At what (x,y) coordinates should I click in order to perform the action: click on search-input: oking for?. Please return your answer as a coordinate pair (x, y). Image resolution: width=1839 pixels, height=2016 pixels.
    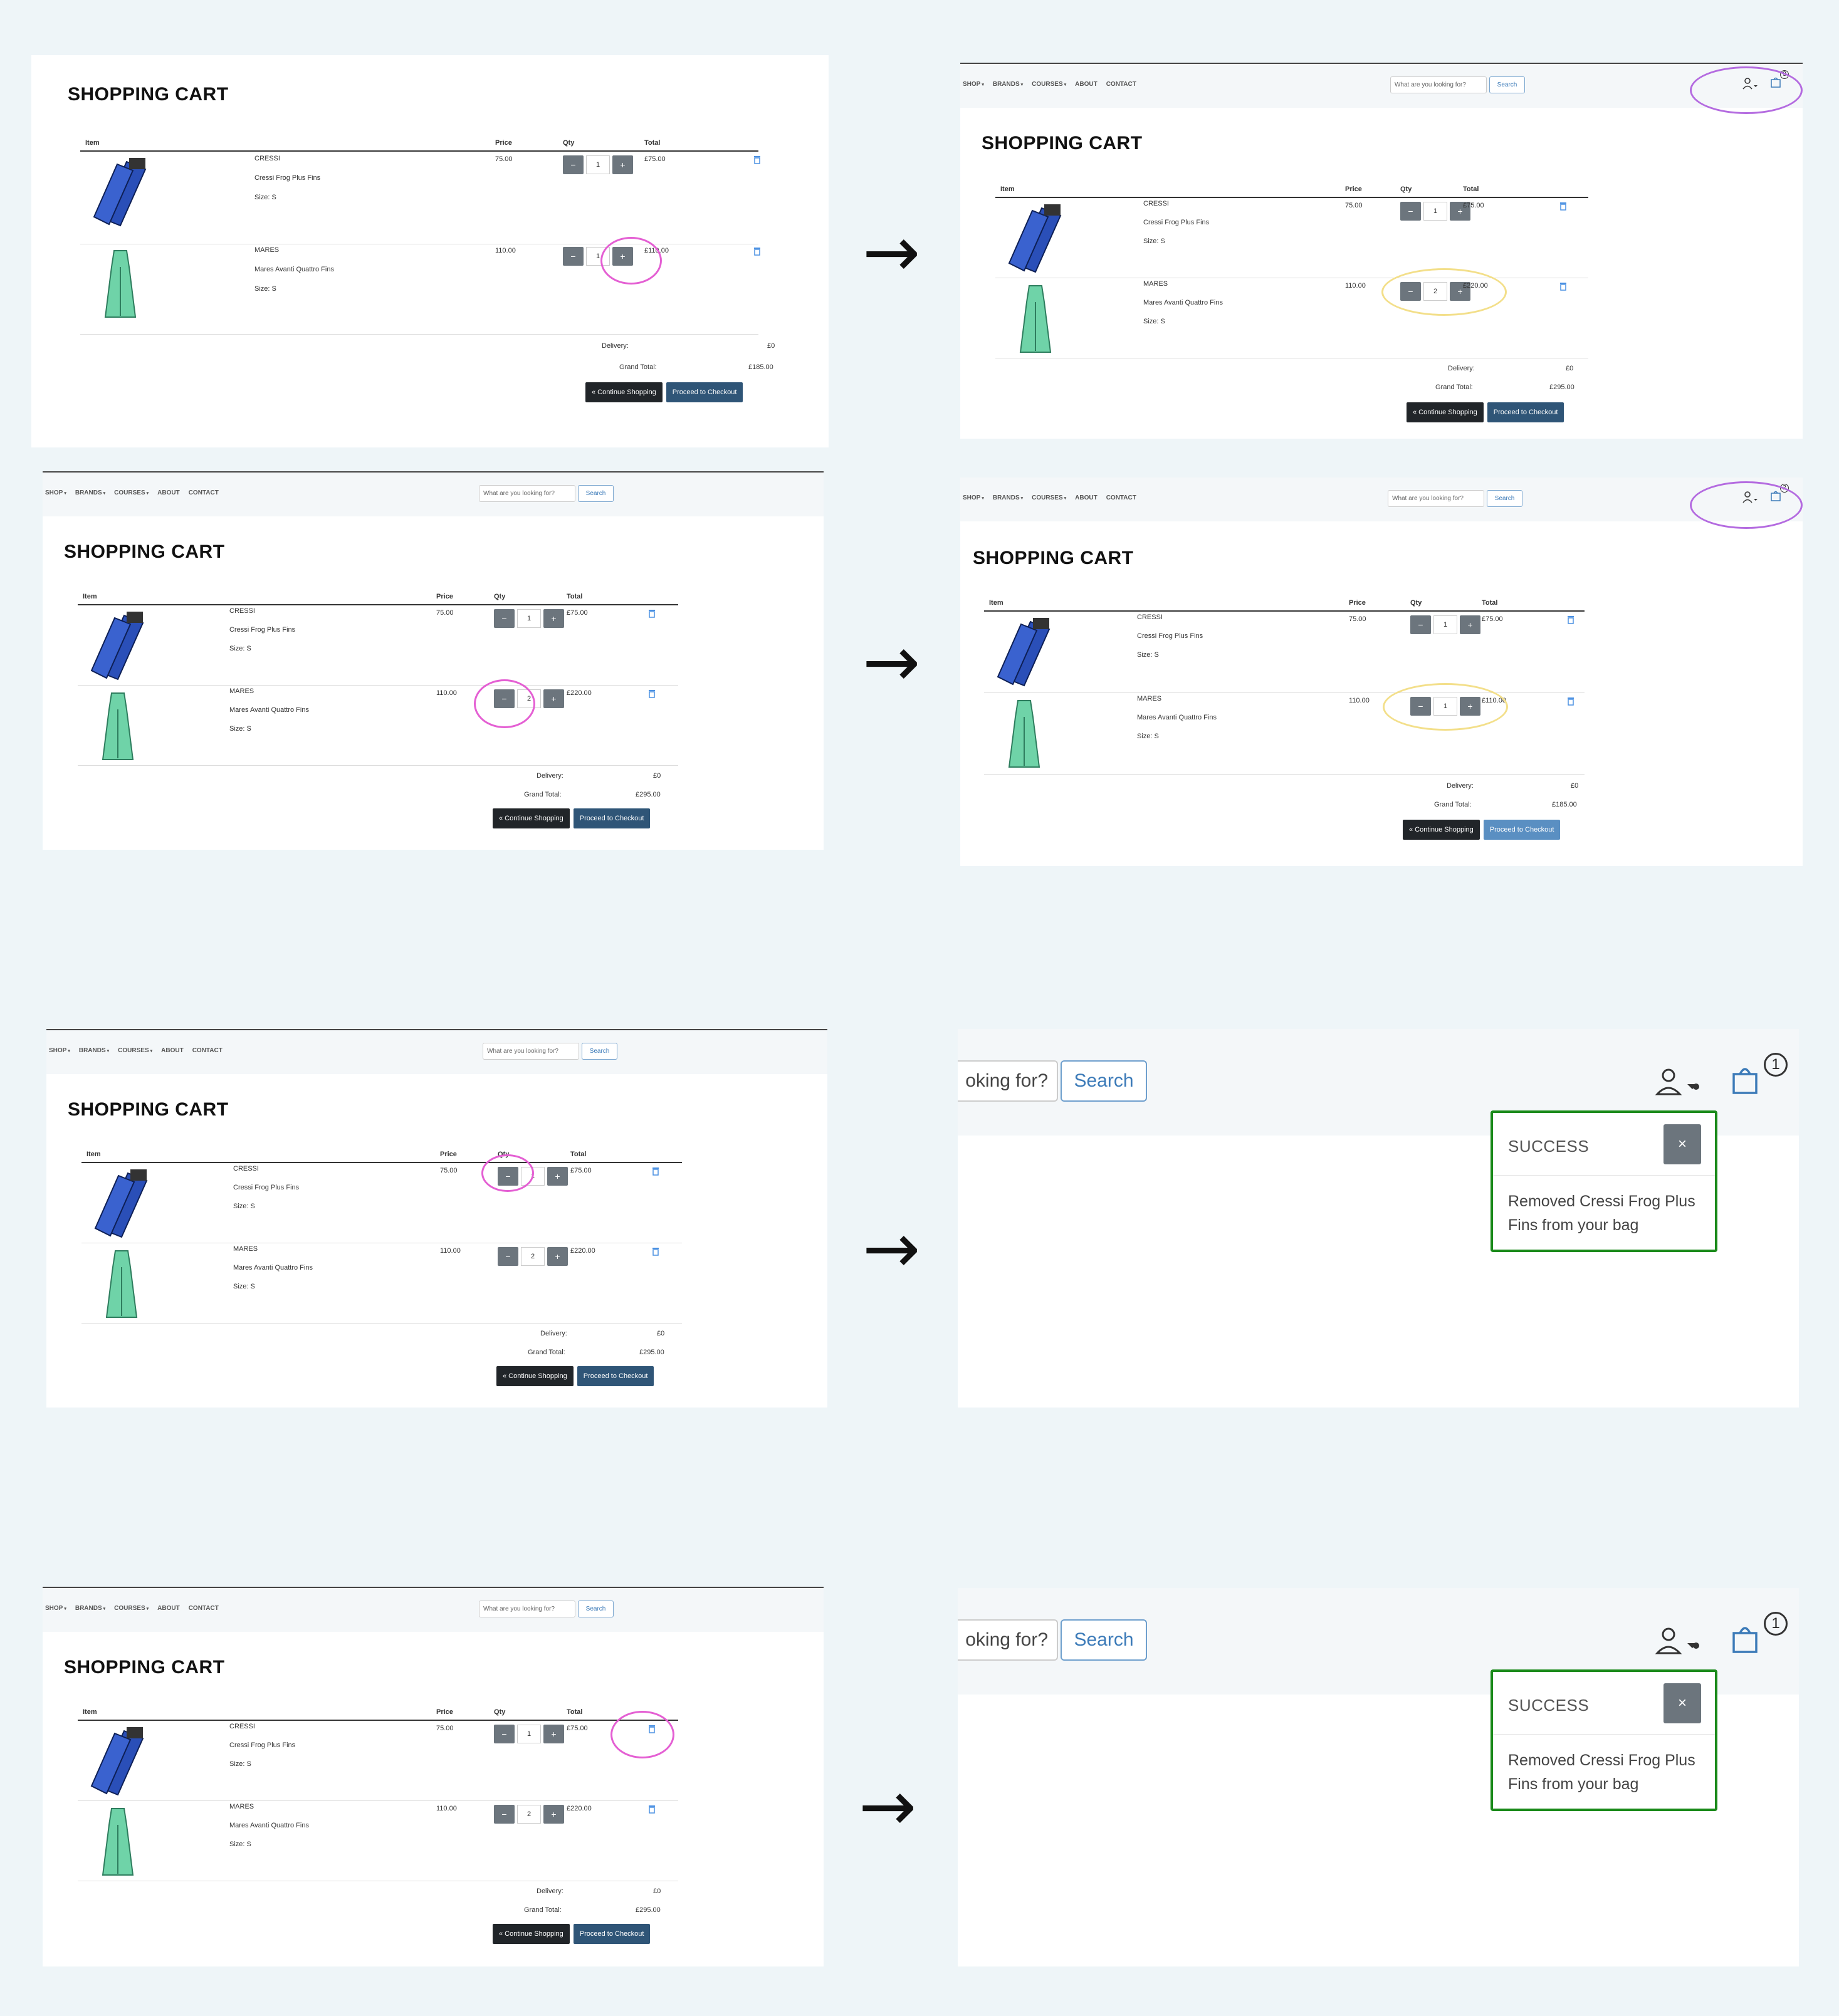
    Looking at the image, I should click on (1008, 1081).